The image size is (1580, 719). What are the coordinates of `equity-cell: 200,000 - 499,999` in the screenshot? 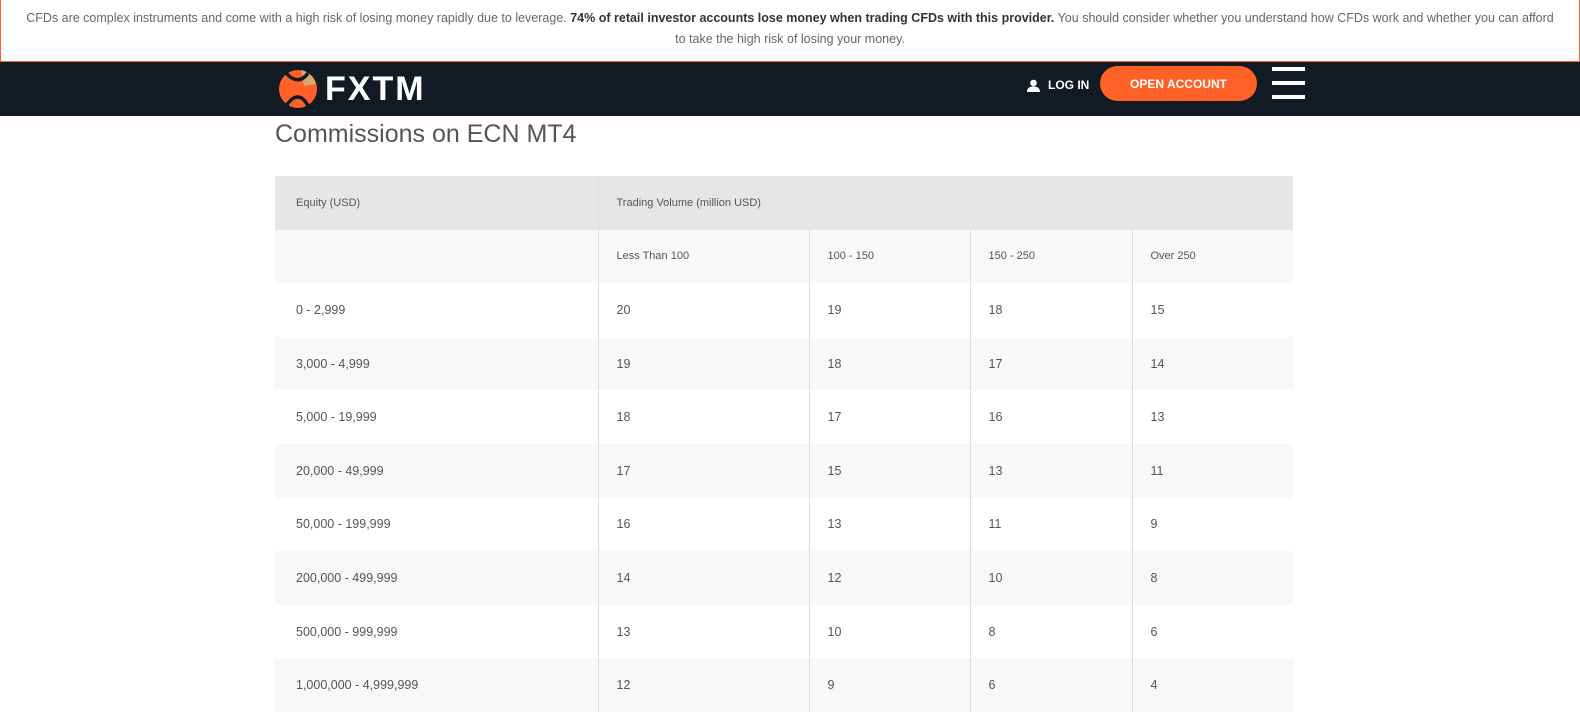 It's located at (436, 578).